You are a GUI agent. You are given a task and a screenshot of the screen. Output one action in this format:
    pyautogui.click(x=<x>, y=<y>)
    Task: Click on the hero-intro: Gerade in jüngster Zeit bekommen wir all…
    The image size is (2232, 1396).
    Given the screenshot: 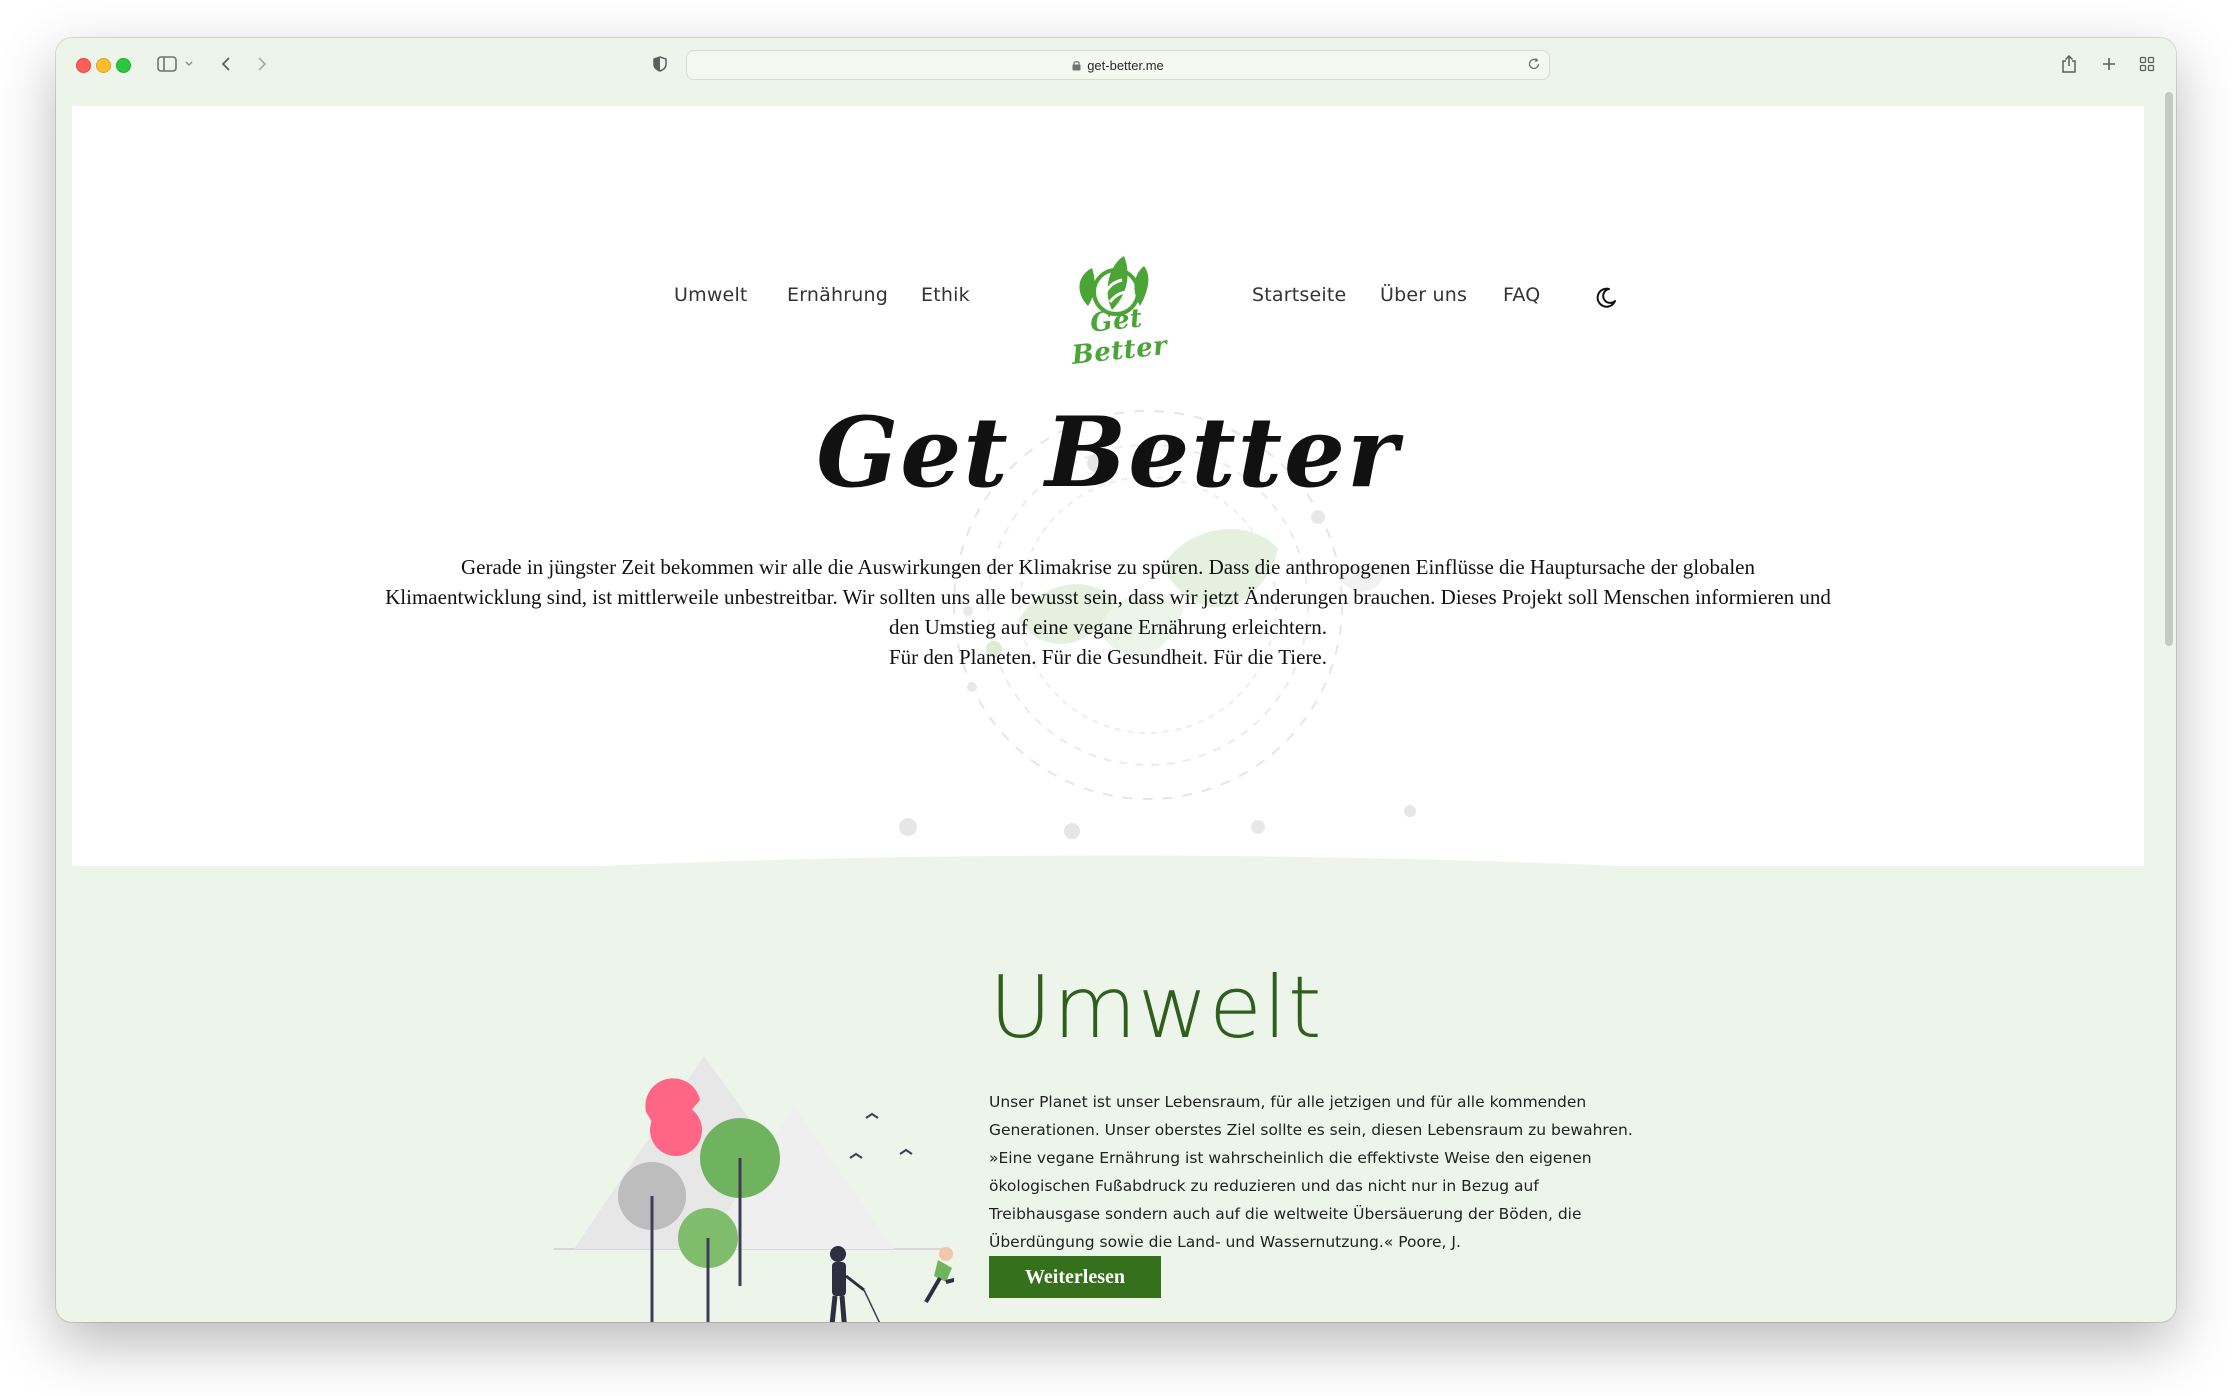 What is the action you would take?
    pyautogui.click(x=1108, y=612)
    